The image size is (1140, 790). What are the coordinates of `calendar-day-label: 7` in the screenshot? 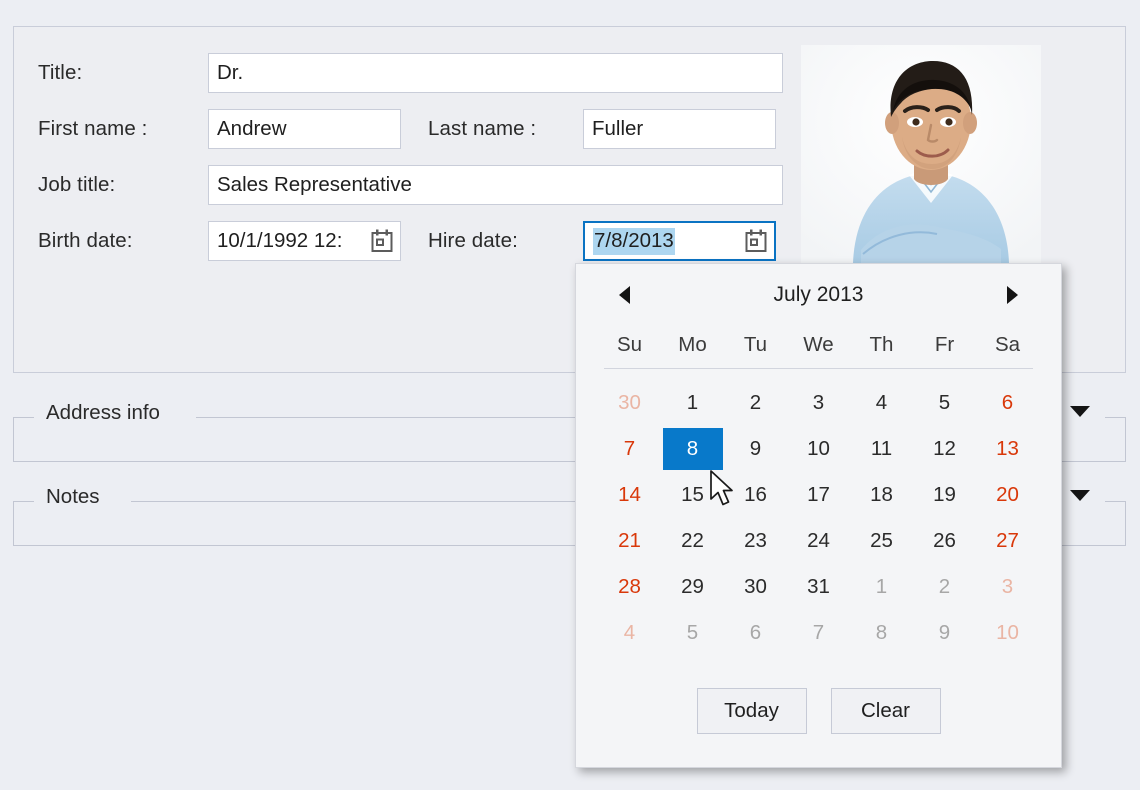 It's located at (818, 632).